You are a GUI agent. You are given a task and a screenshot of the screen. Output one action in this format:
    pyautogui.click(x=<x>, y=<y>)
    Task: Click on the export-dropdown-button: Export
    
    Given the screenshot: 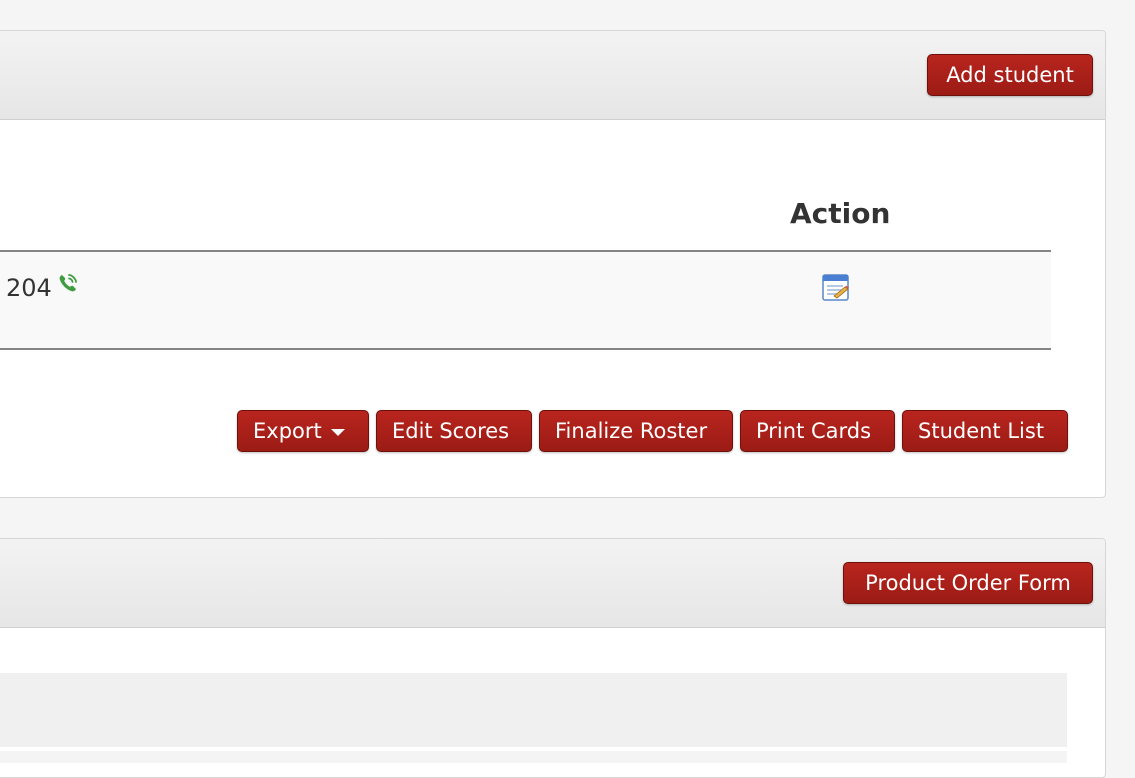 What is the action you would take?
    pyautogui.click(x=303, y=431)
    